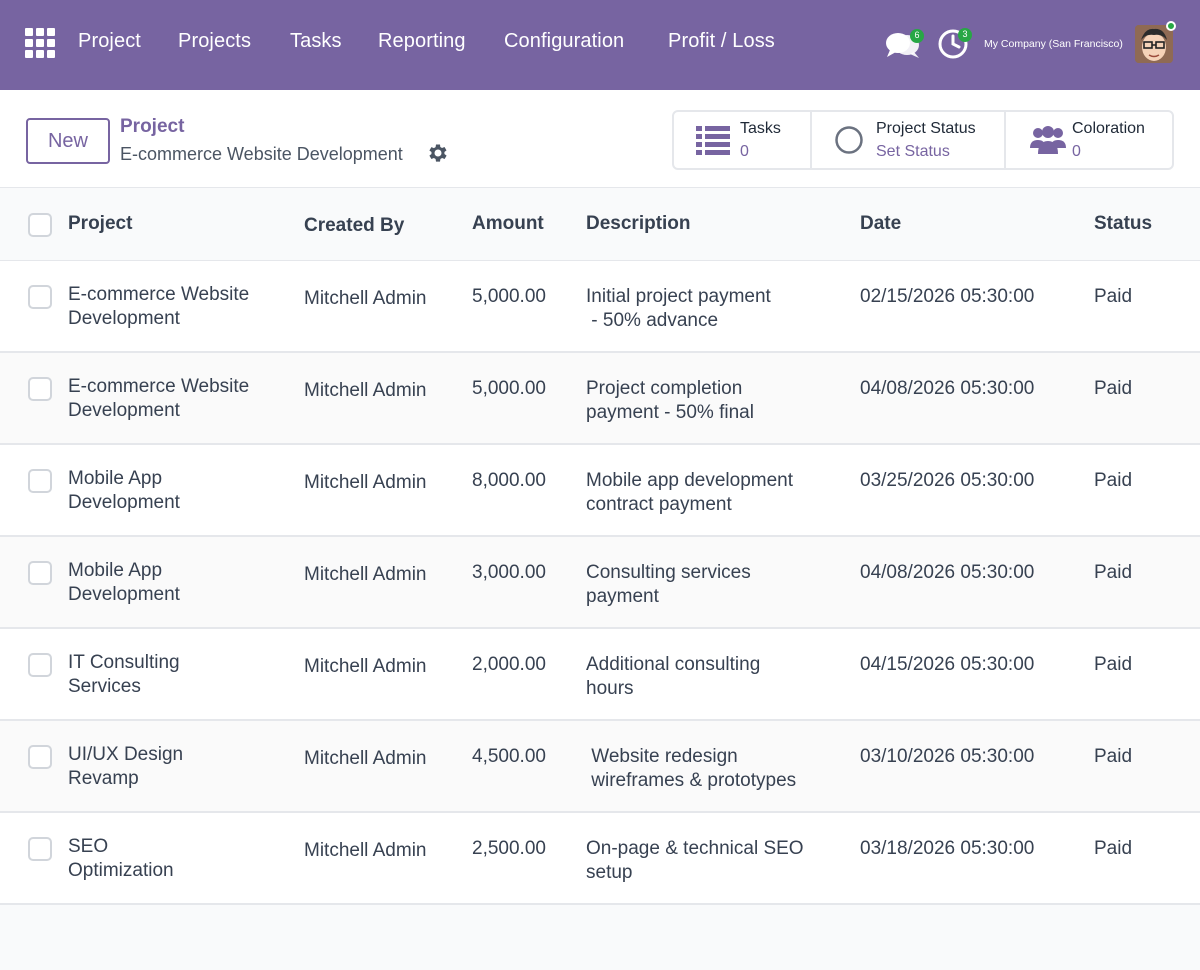 The width and height of the screenshot is (1200, 970). I want to click on cell-description: Additional consulting hours, so click(673, 677).